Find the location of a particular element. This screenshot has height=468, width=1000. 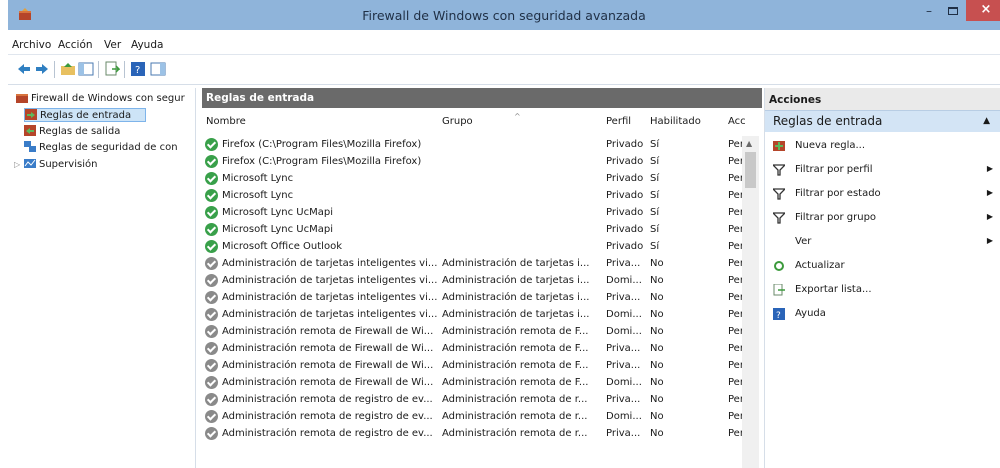

action-item: Actualizar is located at coordinates (884, 266).